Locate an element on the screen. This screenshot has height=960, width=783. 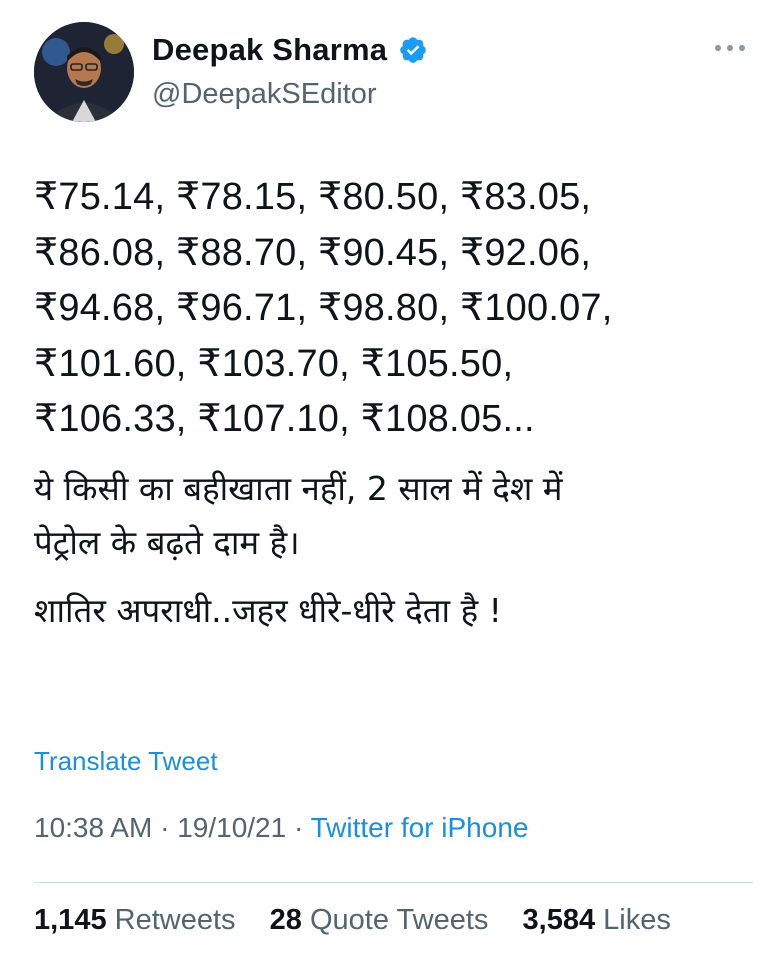
quote-tweets-stat: 28 Quote Tweets is located at coordinates (379, 920).